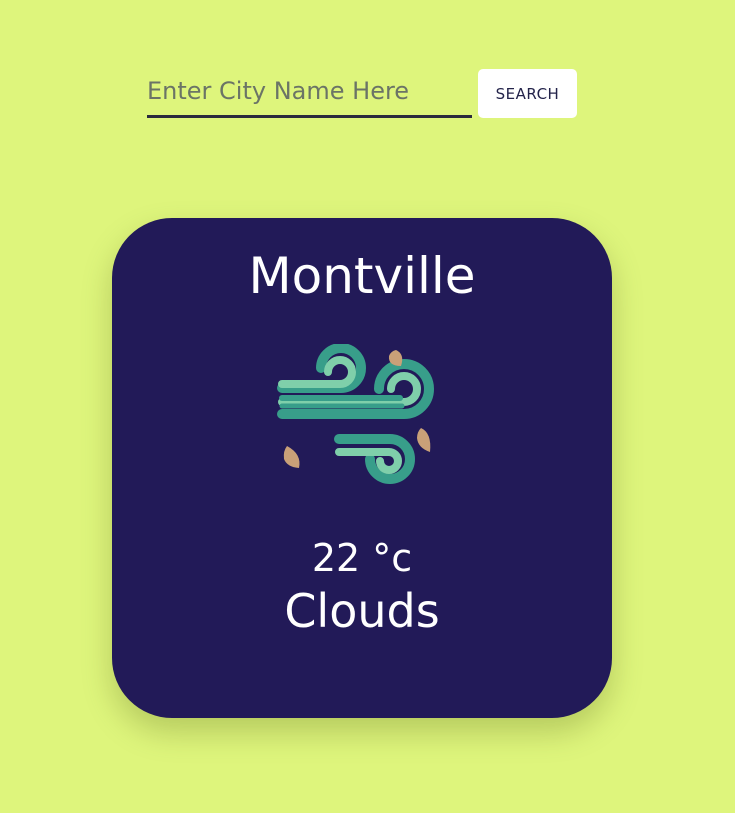 The height and width of the screenshot is (813, 735). I want to click on wind-icon, so click(355, 414).